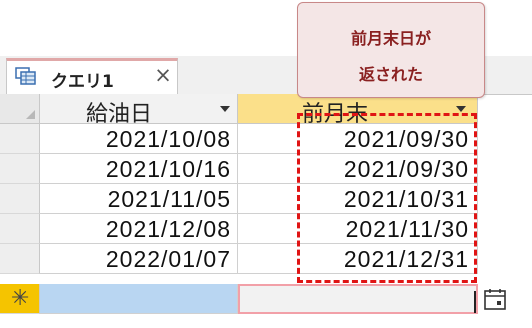 This screenshot has height=328, width=532. What do you see at coordinates (358, 299) in the screenshot?
I see `new-record-prev-month-end` at bounding box center [358, 299].